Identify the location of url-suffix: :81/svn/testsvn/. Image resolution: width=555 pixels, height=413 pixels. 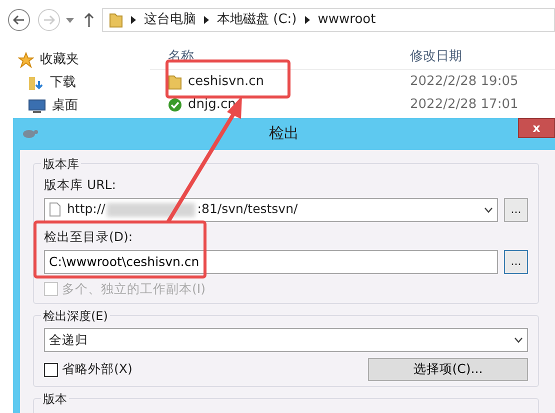
(247, 209).